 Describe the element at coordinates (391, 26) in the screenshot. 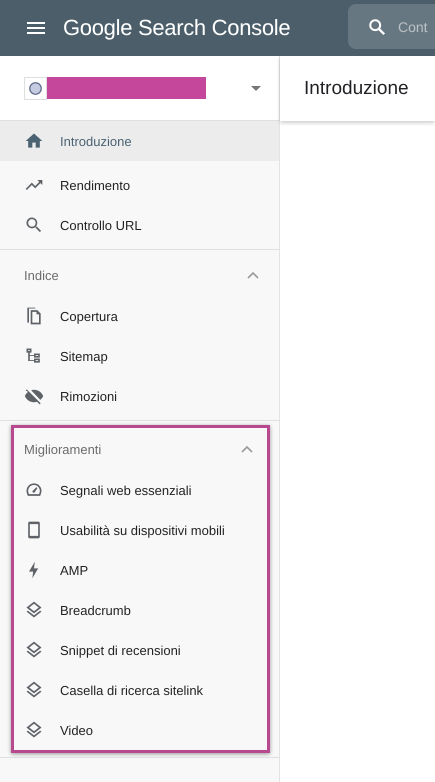

I see `search-bar: Cont` at that location.